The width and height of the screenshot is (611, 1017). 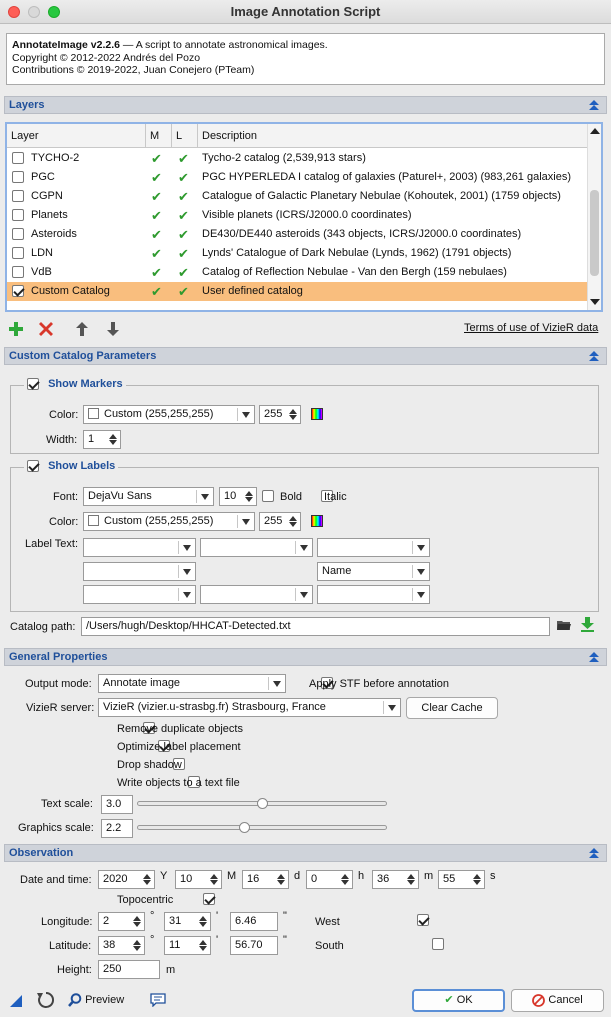 What do you see at coordinates (33, 384) in the screenshot?
I see `show-markers-checkbox` at bounding box center [33, 384].